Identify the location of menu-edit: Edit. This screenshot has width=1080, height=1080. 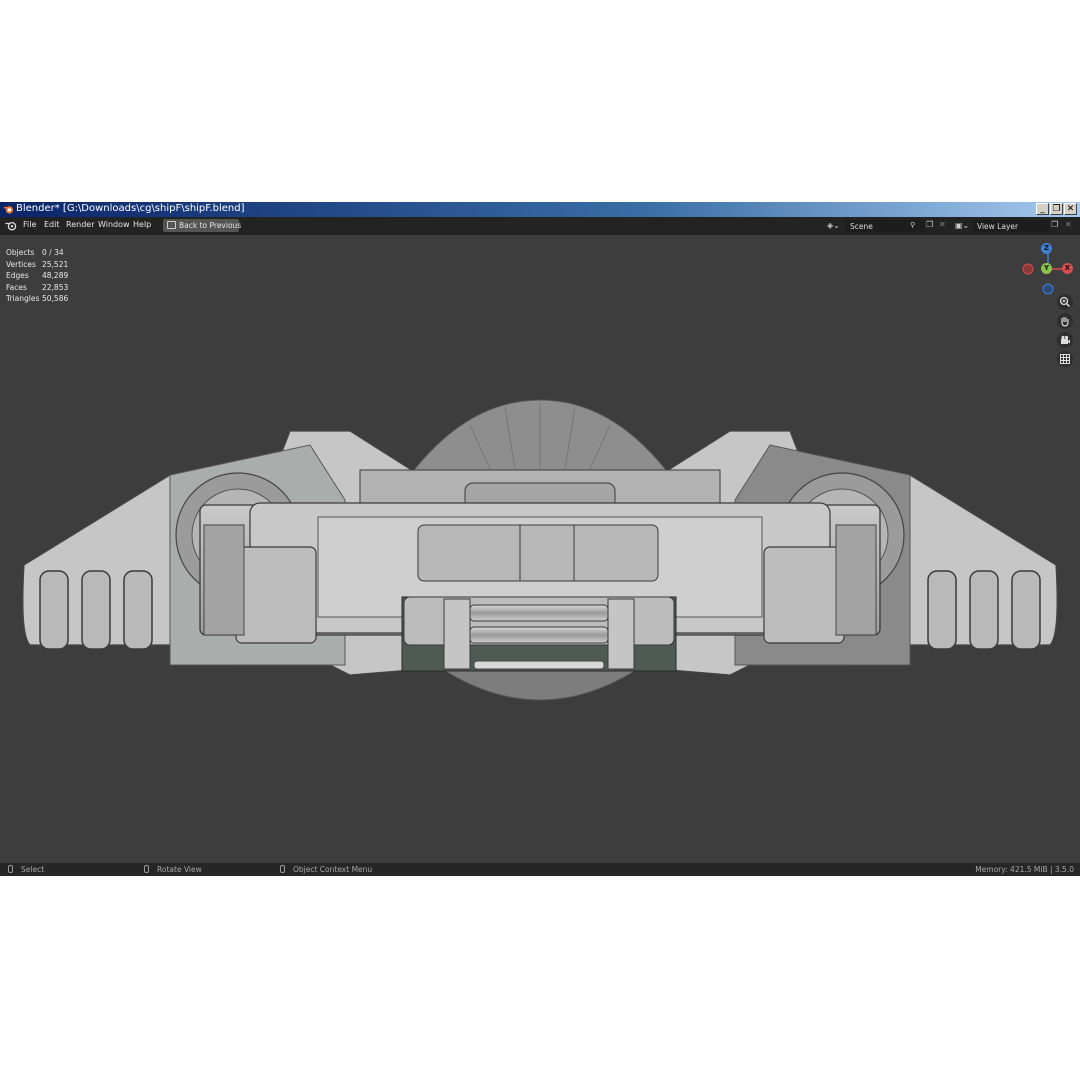
(52, 224).